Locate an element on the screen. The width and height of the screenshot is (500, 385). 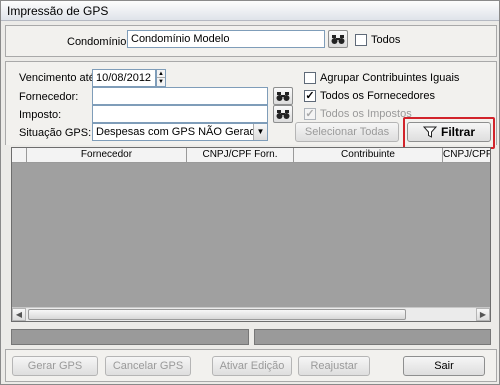
todos-fornecedores-checkbox: ✓ is located at coordinates (310, 96).